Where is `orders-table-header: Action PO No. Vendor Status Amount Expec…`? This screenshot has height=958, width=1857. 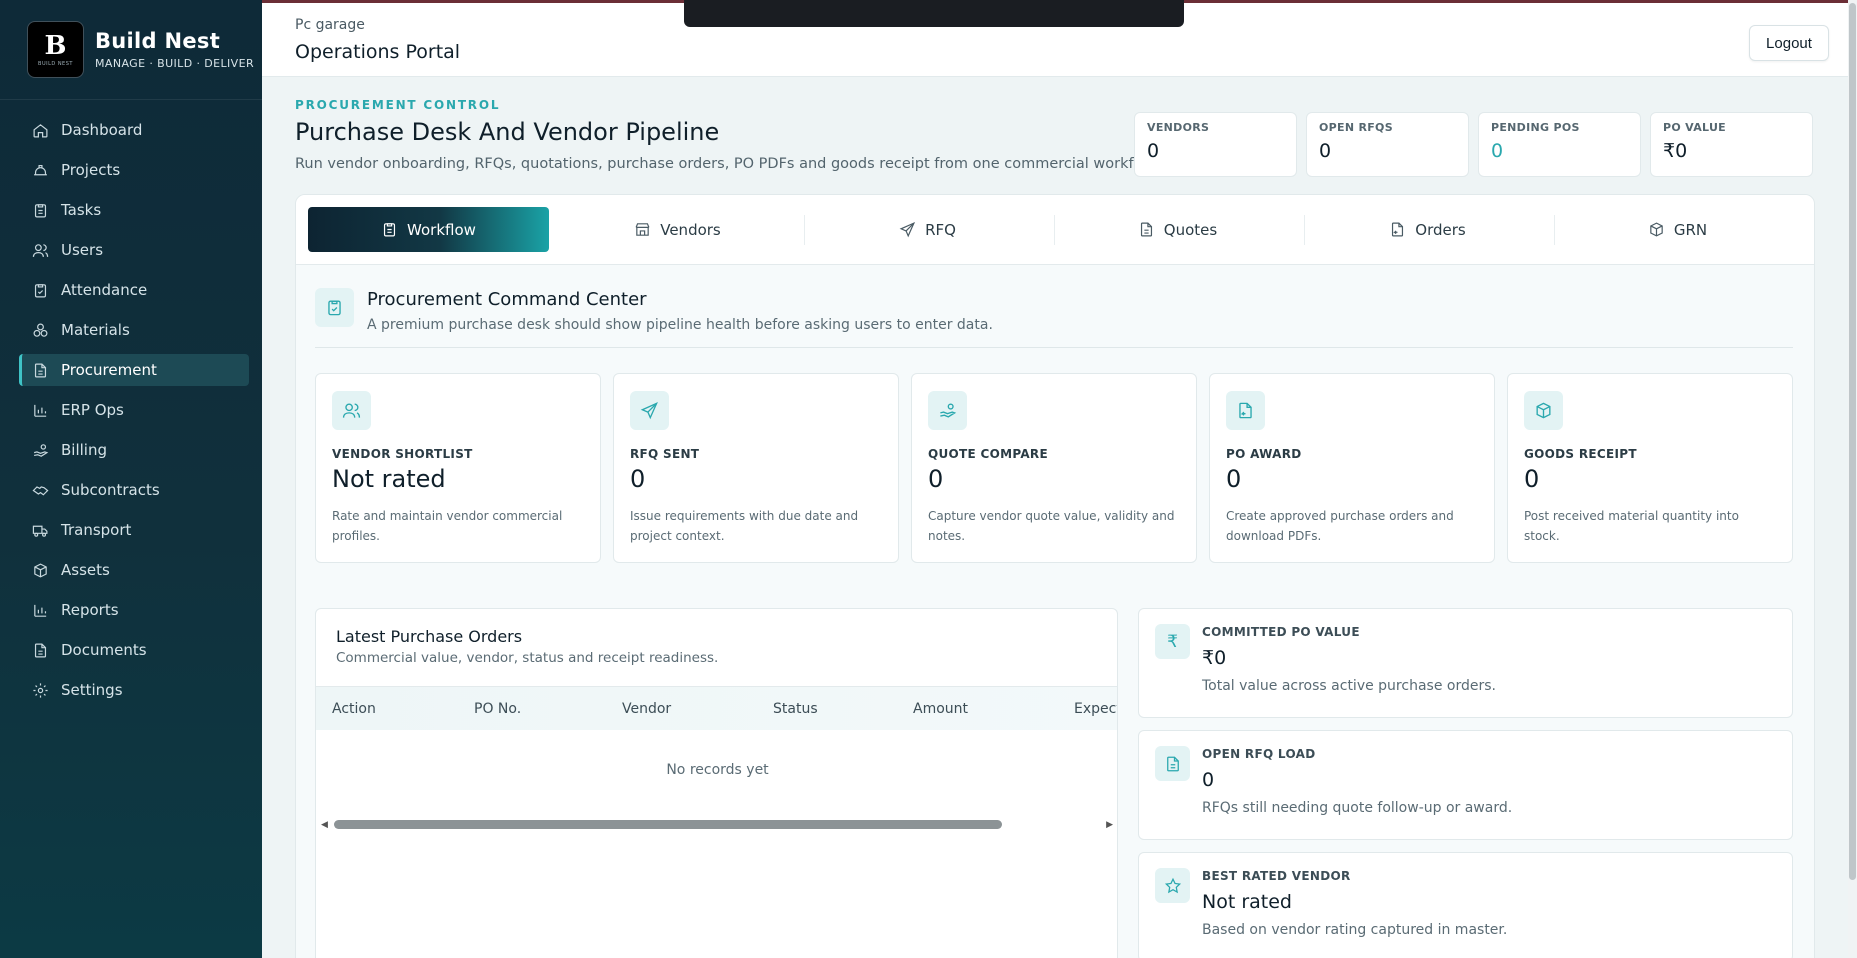 orders-table-header: Action PO No. Vendor Status Amount Expec… is located at coordinates (716, 708).